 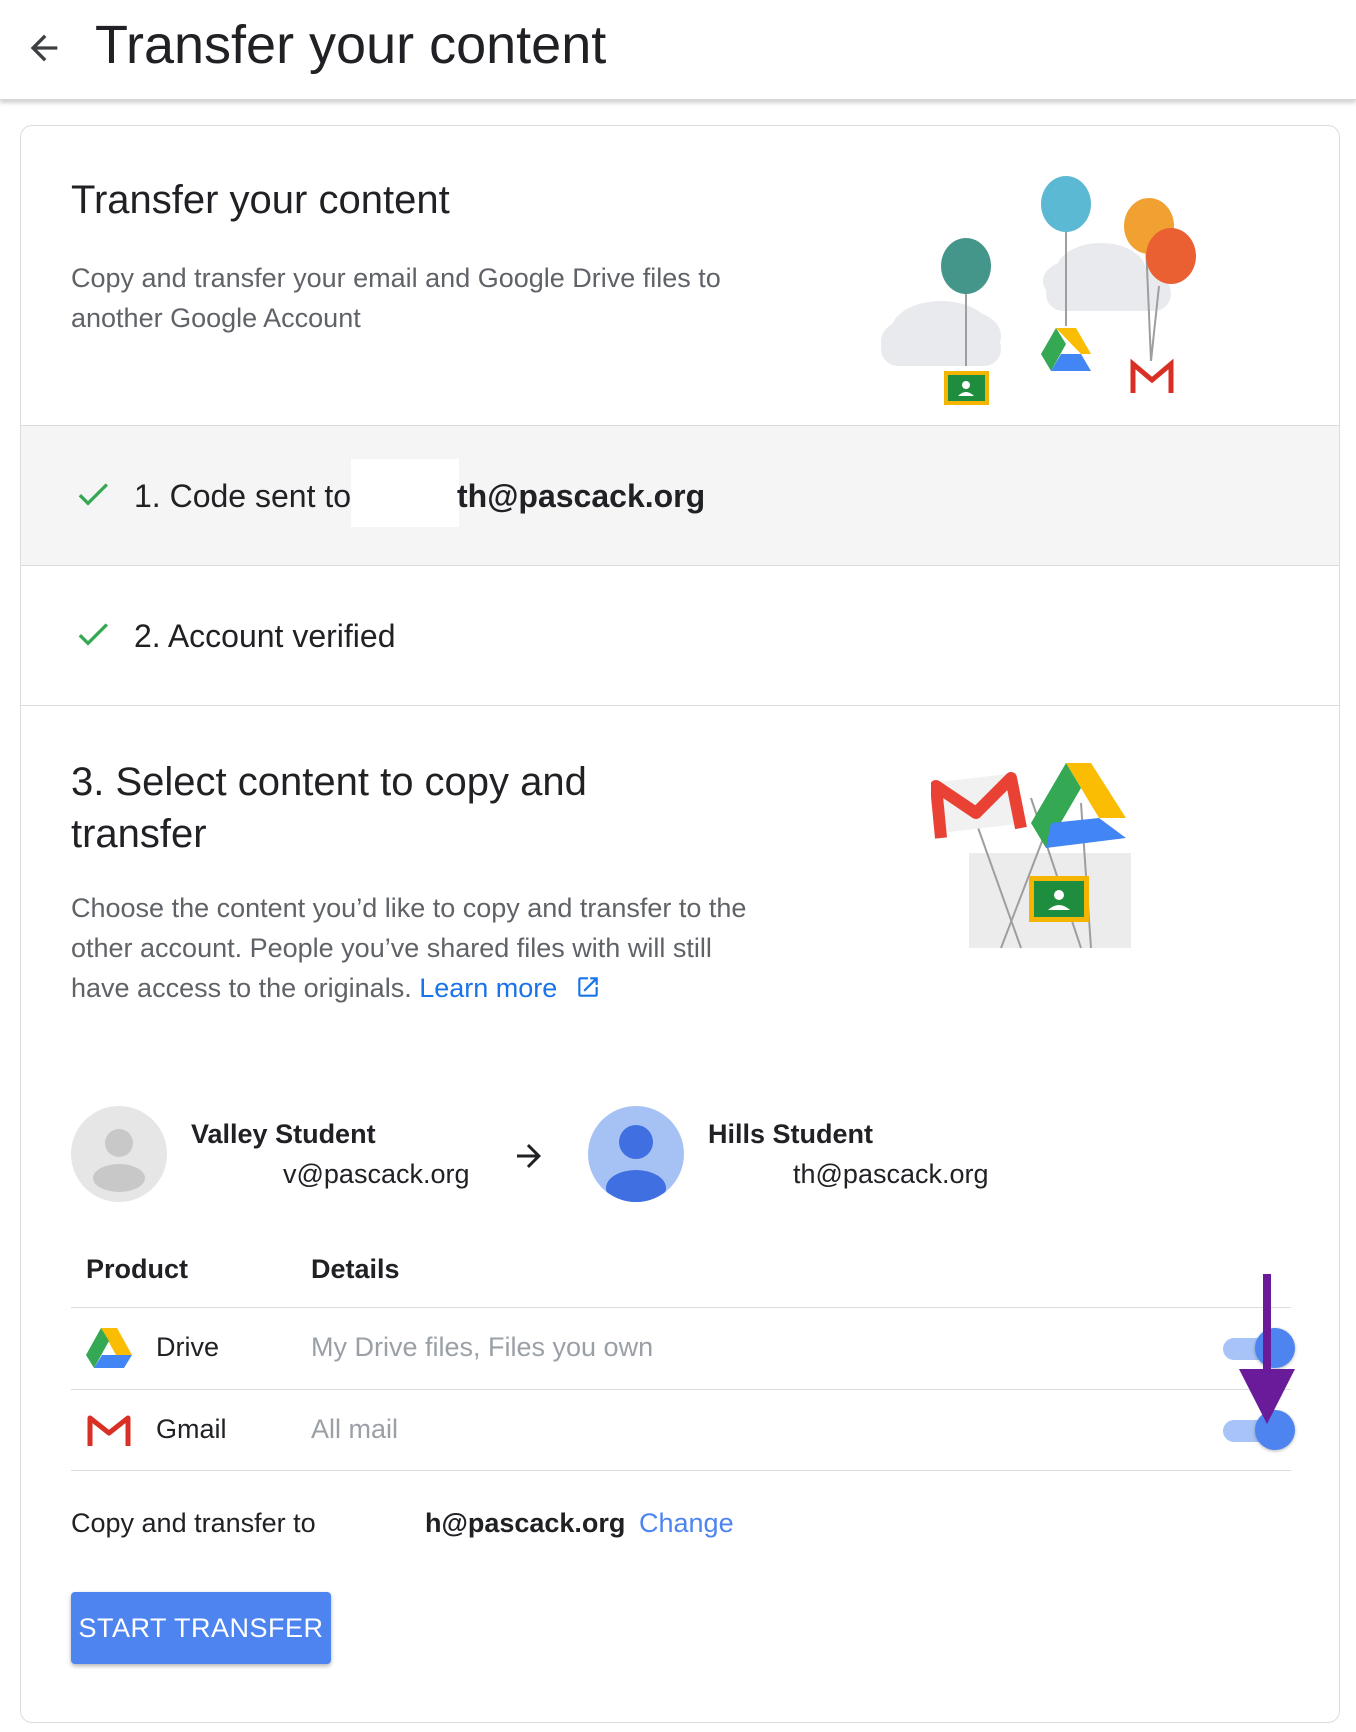 What do you see at coordinates (355, 1269) in the screenshot?
I see `column-header-details: Details` at bounding box center [355, 1269].